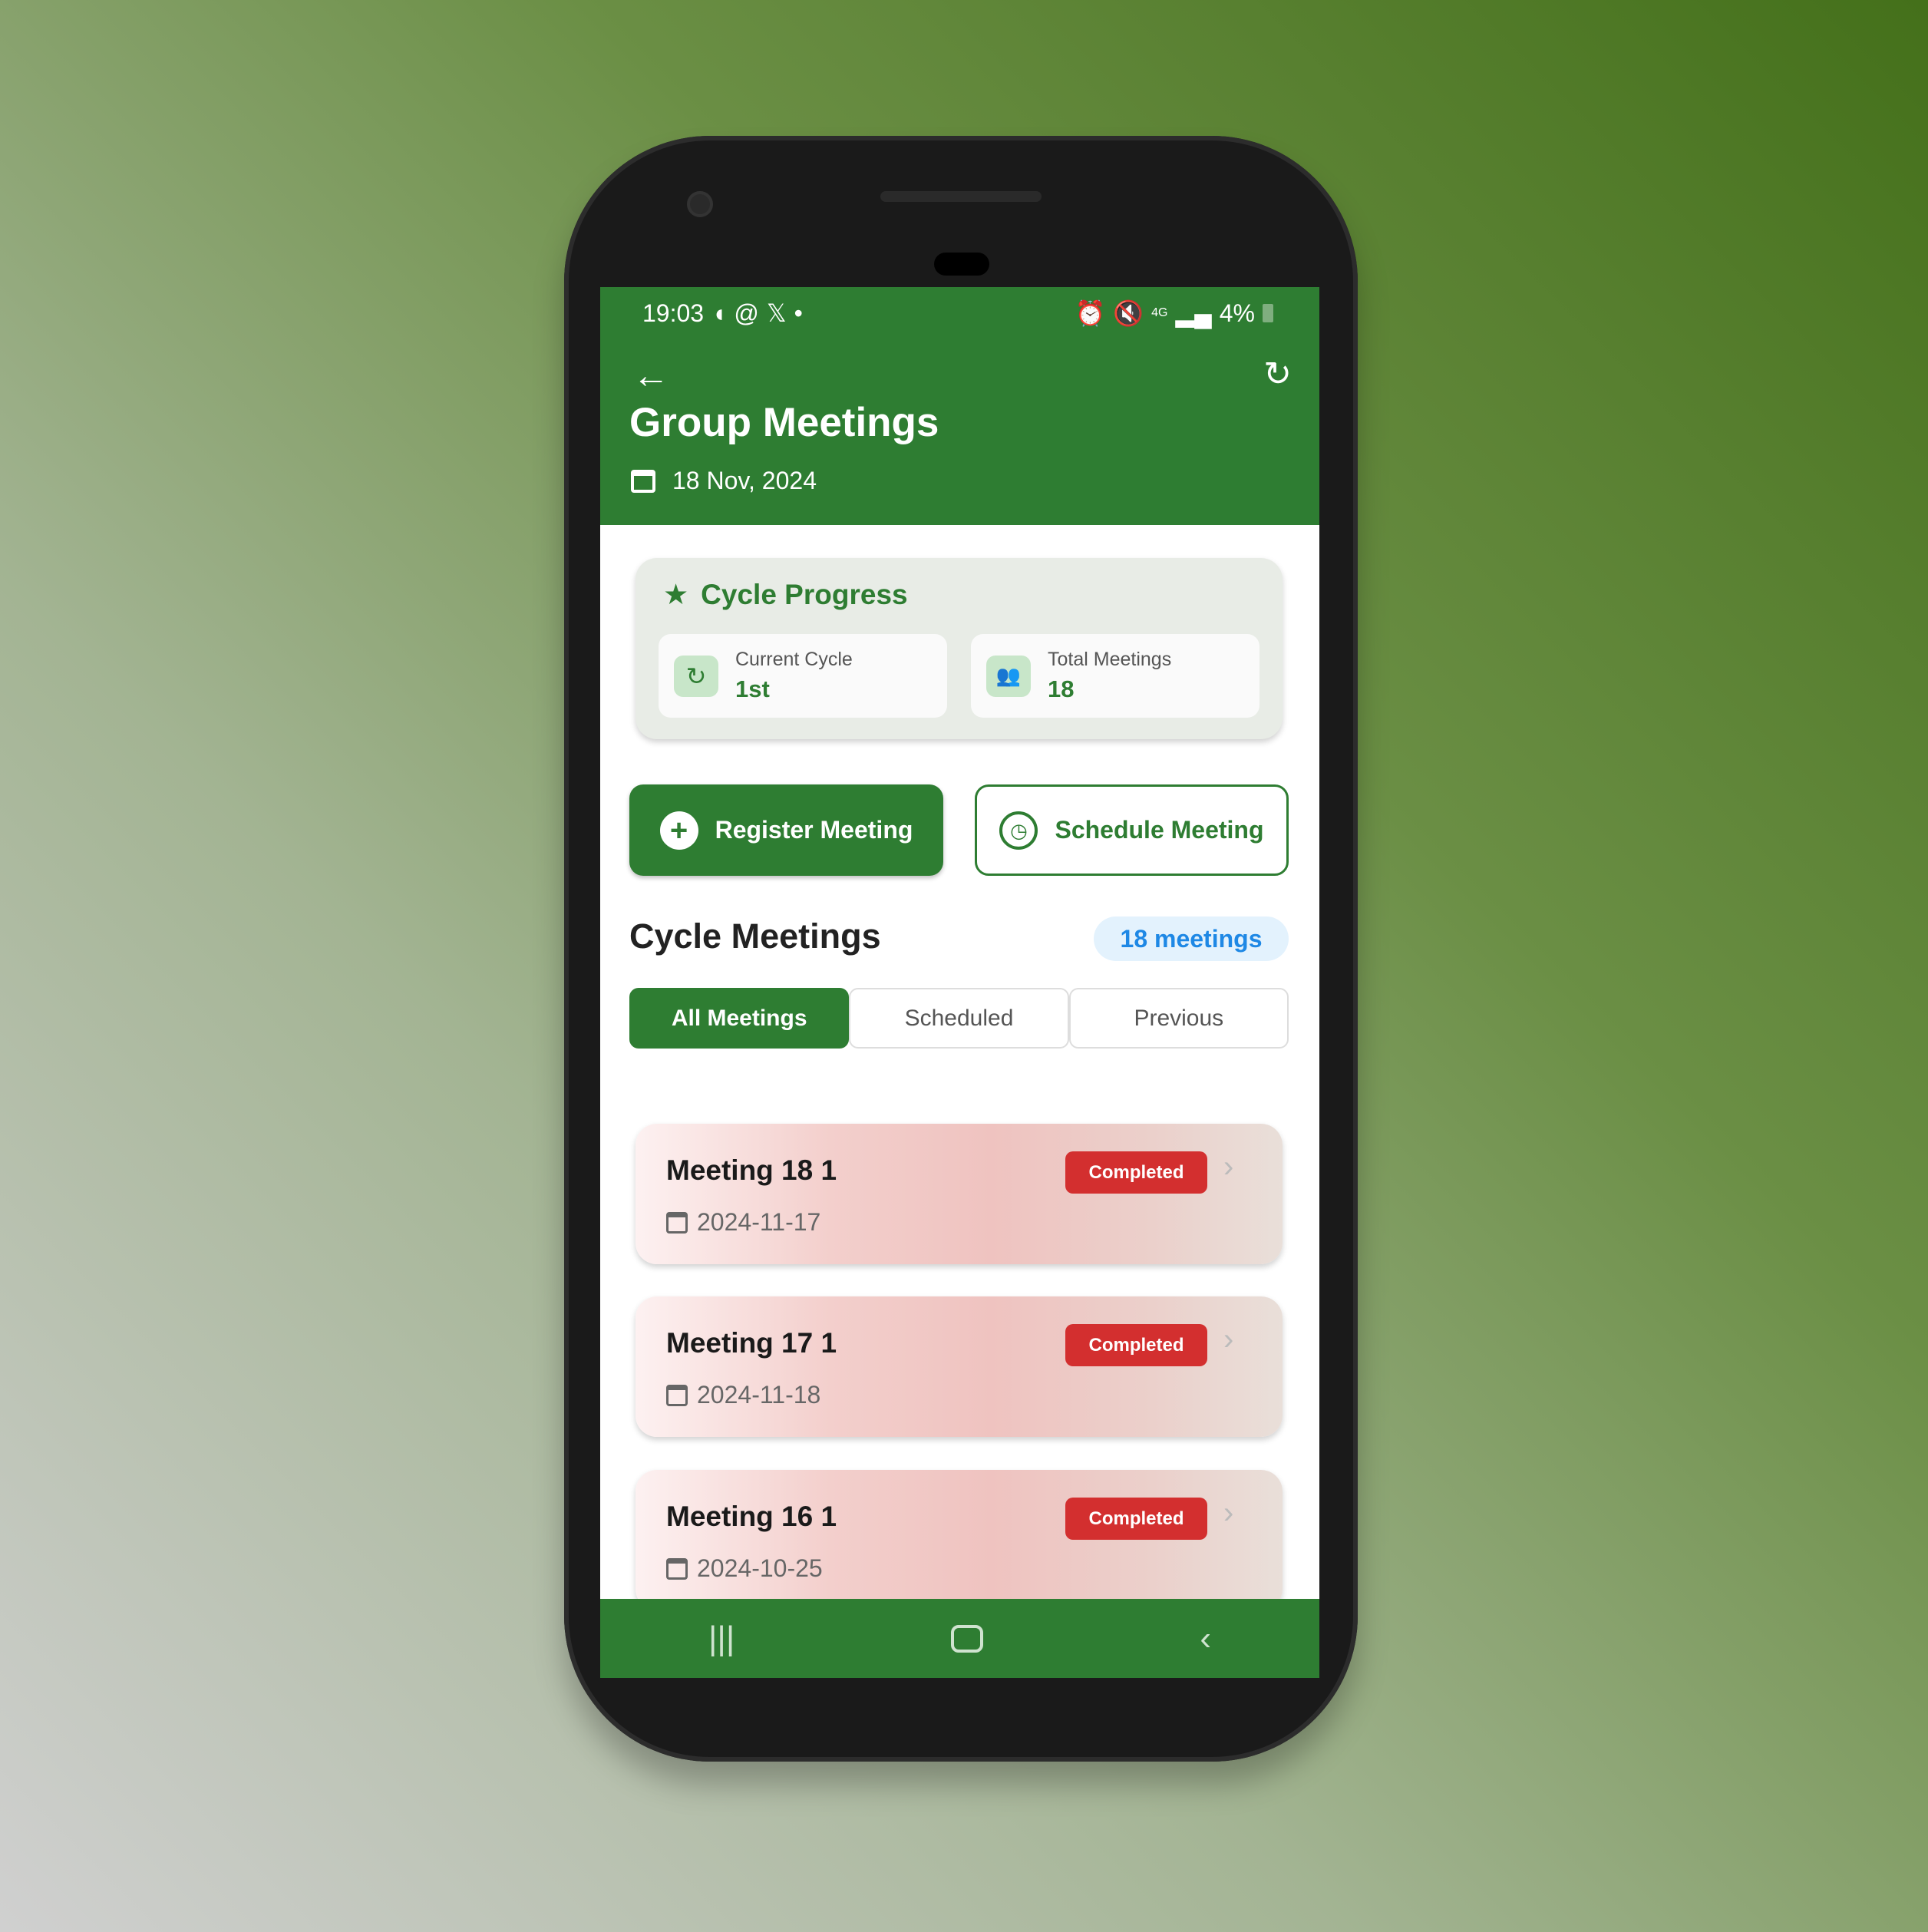 This screenshot has height=1932, width=1928. I want to click on meeting-date-text: 2024-11-18, so click(759, 1395).